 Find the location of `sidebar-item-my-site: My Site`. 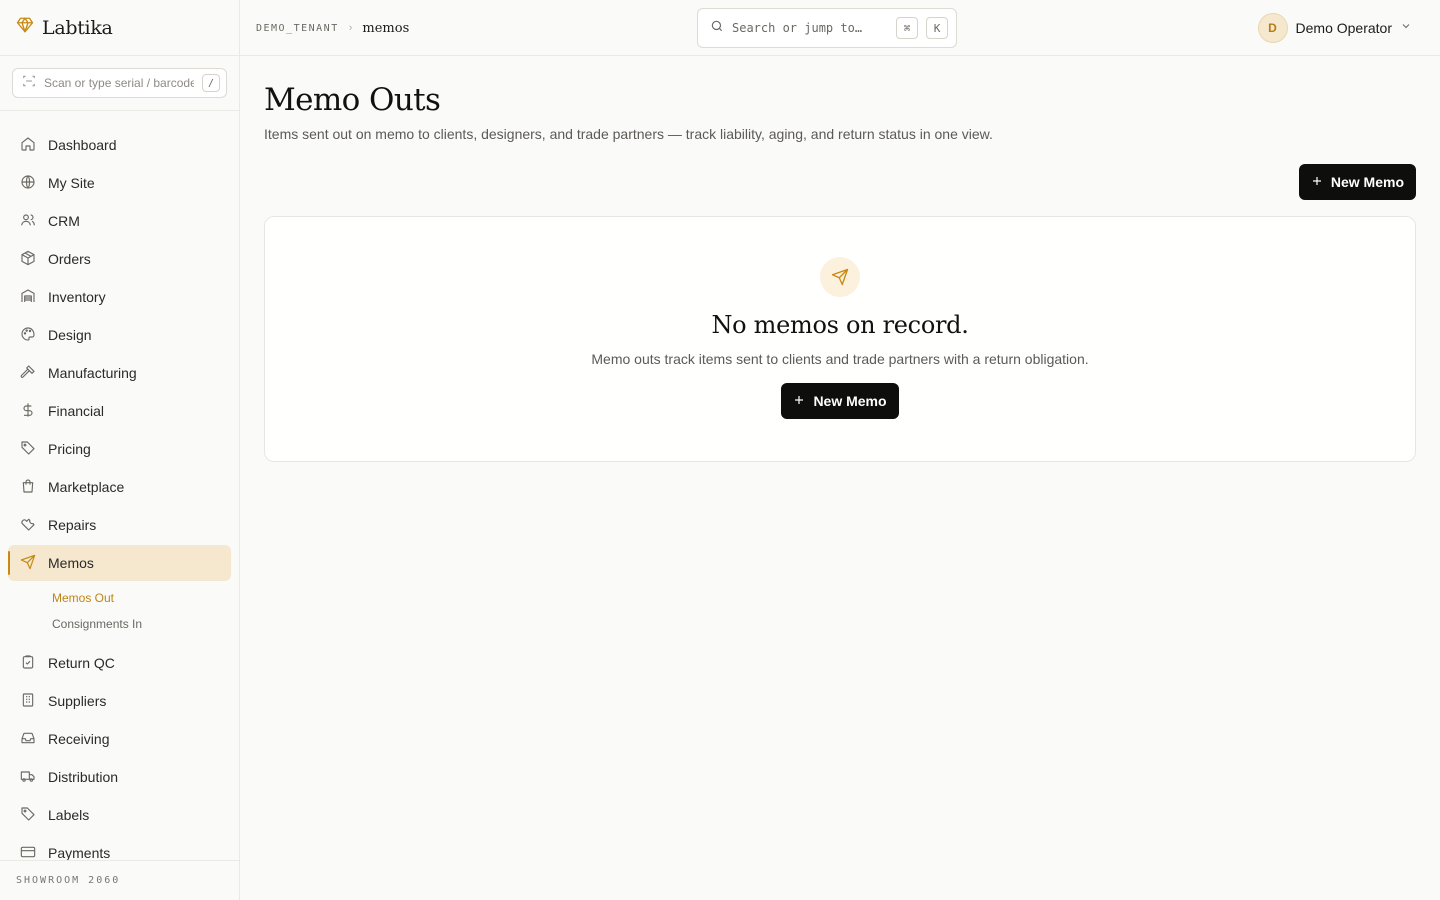

sidebar-item-my-site: My Site is located at coordinates (119, 183).